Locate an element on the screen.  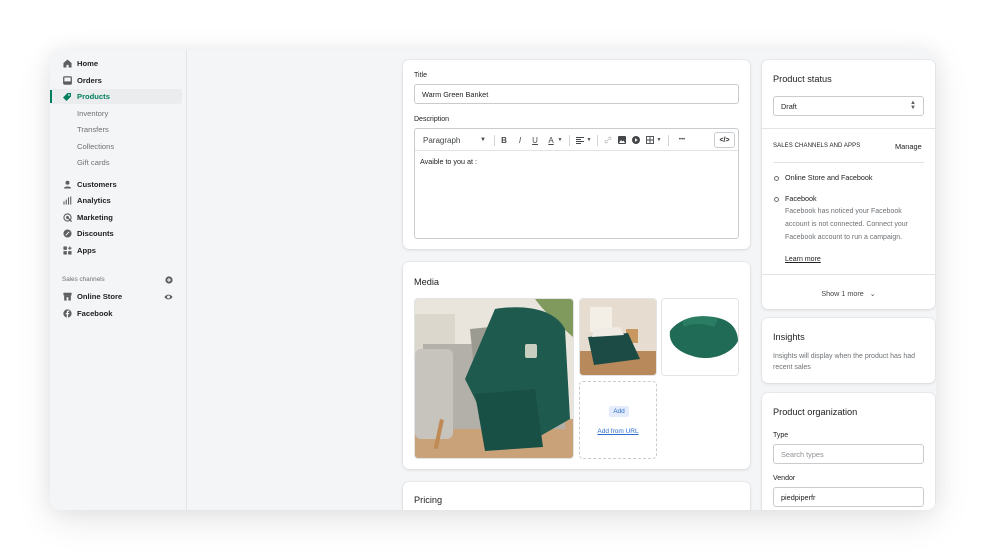
vendor-input: piedpiperfr is located at coordinates (848, 497).